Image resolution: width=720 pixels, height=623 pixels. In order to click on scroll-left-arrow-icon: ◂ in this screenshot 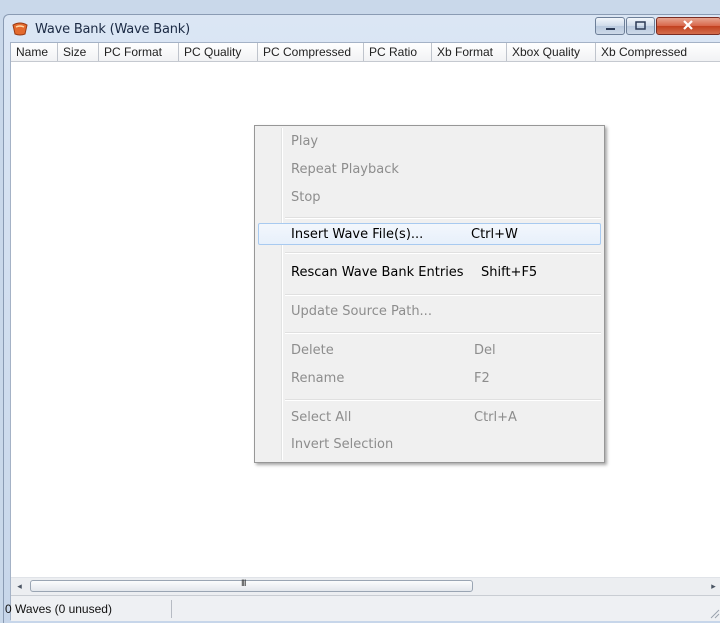, I will do `click(19, 586)`.